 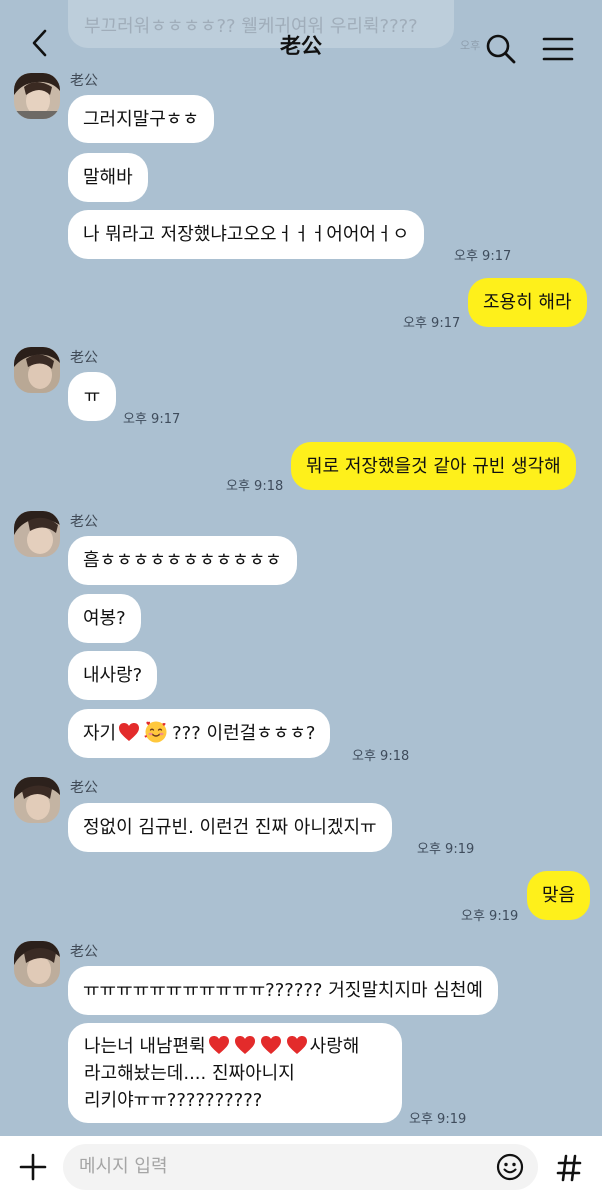 I want to click on incoming-message-bubble: 정없이 김규빈. 이런건 진짜 아니겠지ㅠ, so click(x=230, y=827).